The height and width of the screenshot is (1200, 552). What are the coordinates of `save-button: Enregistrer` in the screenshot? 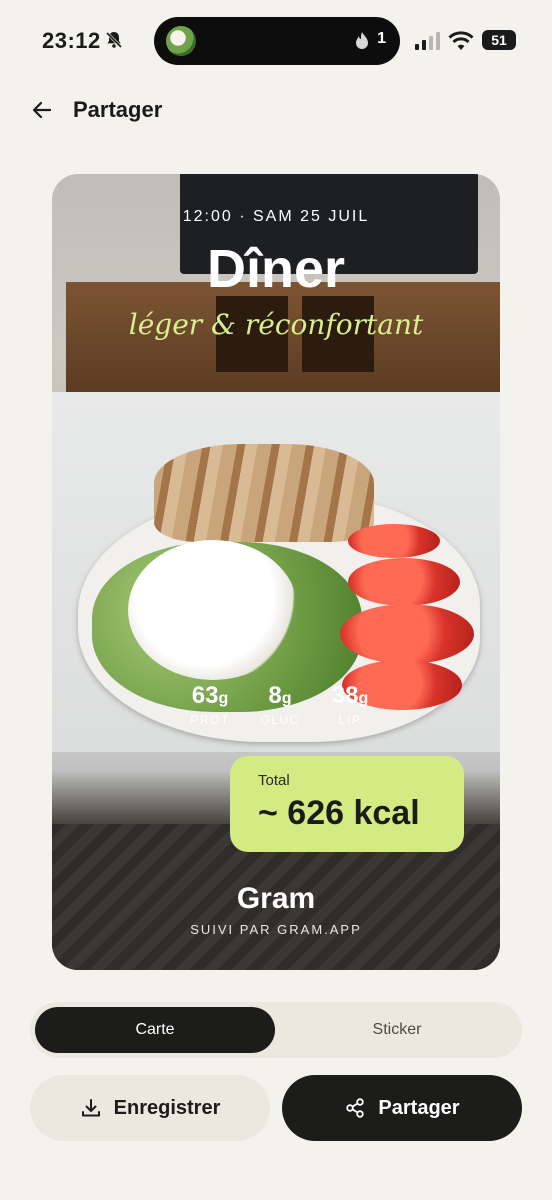 It's located at (150, 1108).